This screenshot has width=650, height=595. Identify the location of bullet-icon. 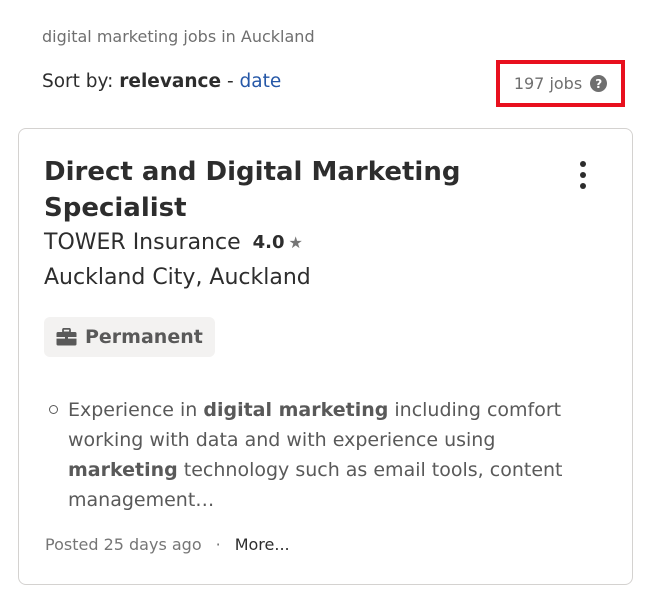
(53, 409).